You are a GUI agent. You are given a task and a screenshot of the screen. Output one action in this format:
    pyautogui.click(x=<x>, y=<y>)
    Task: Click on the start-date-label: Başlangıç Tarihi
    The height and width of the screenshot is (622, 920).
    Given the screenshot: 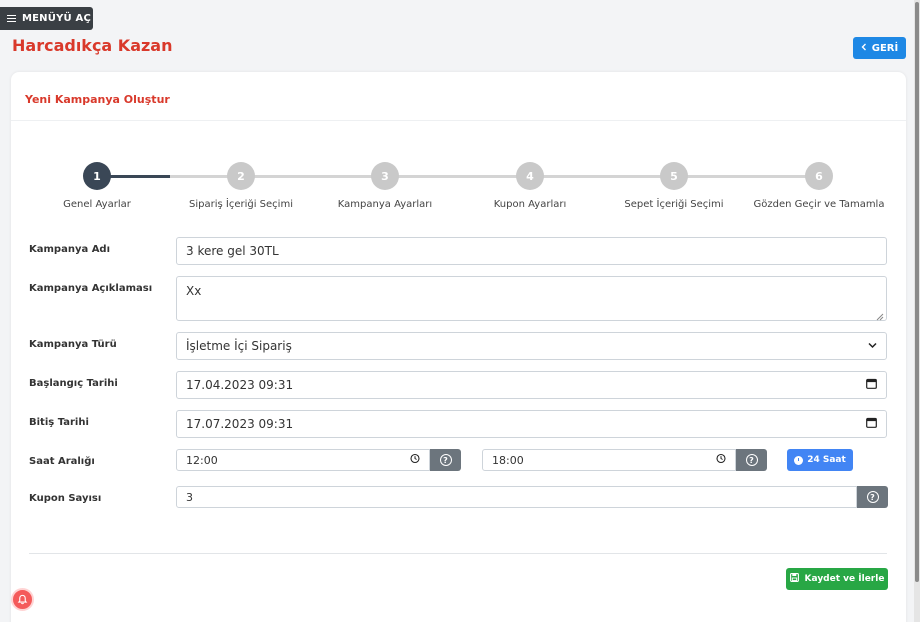 What is the action you would take?
    pyautogui.click(x=73, y=383)
    